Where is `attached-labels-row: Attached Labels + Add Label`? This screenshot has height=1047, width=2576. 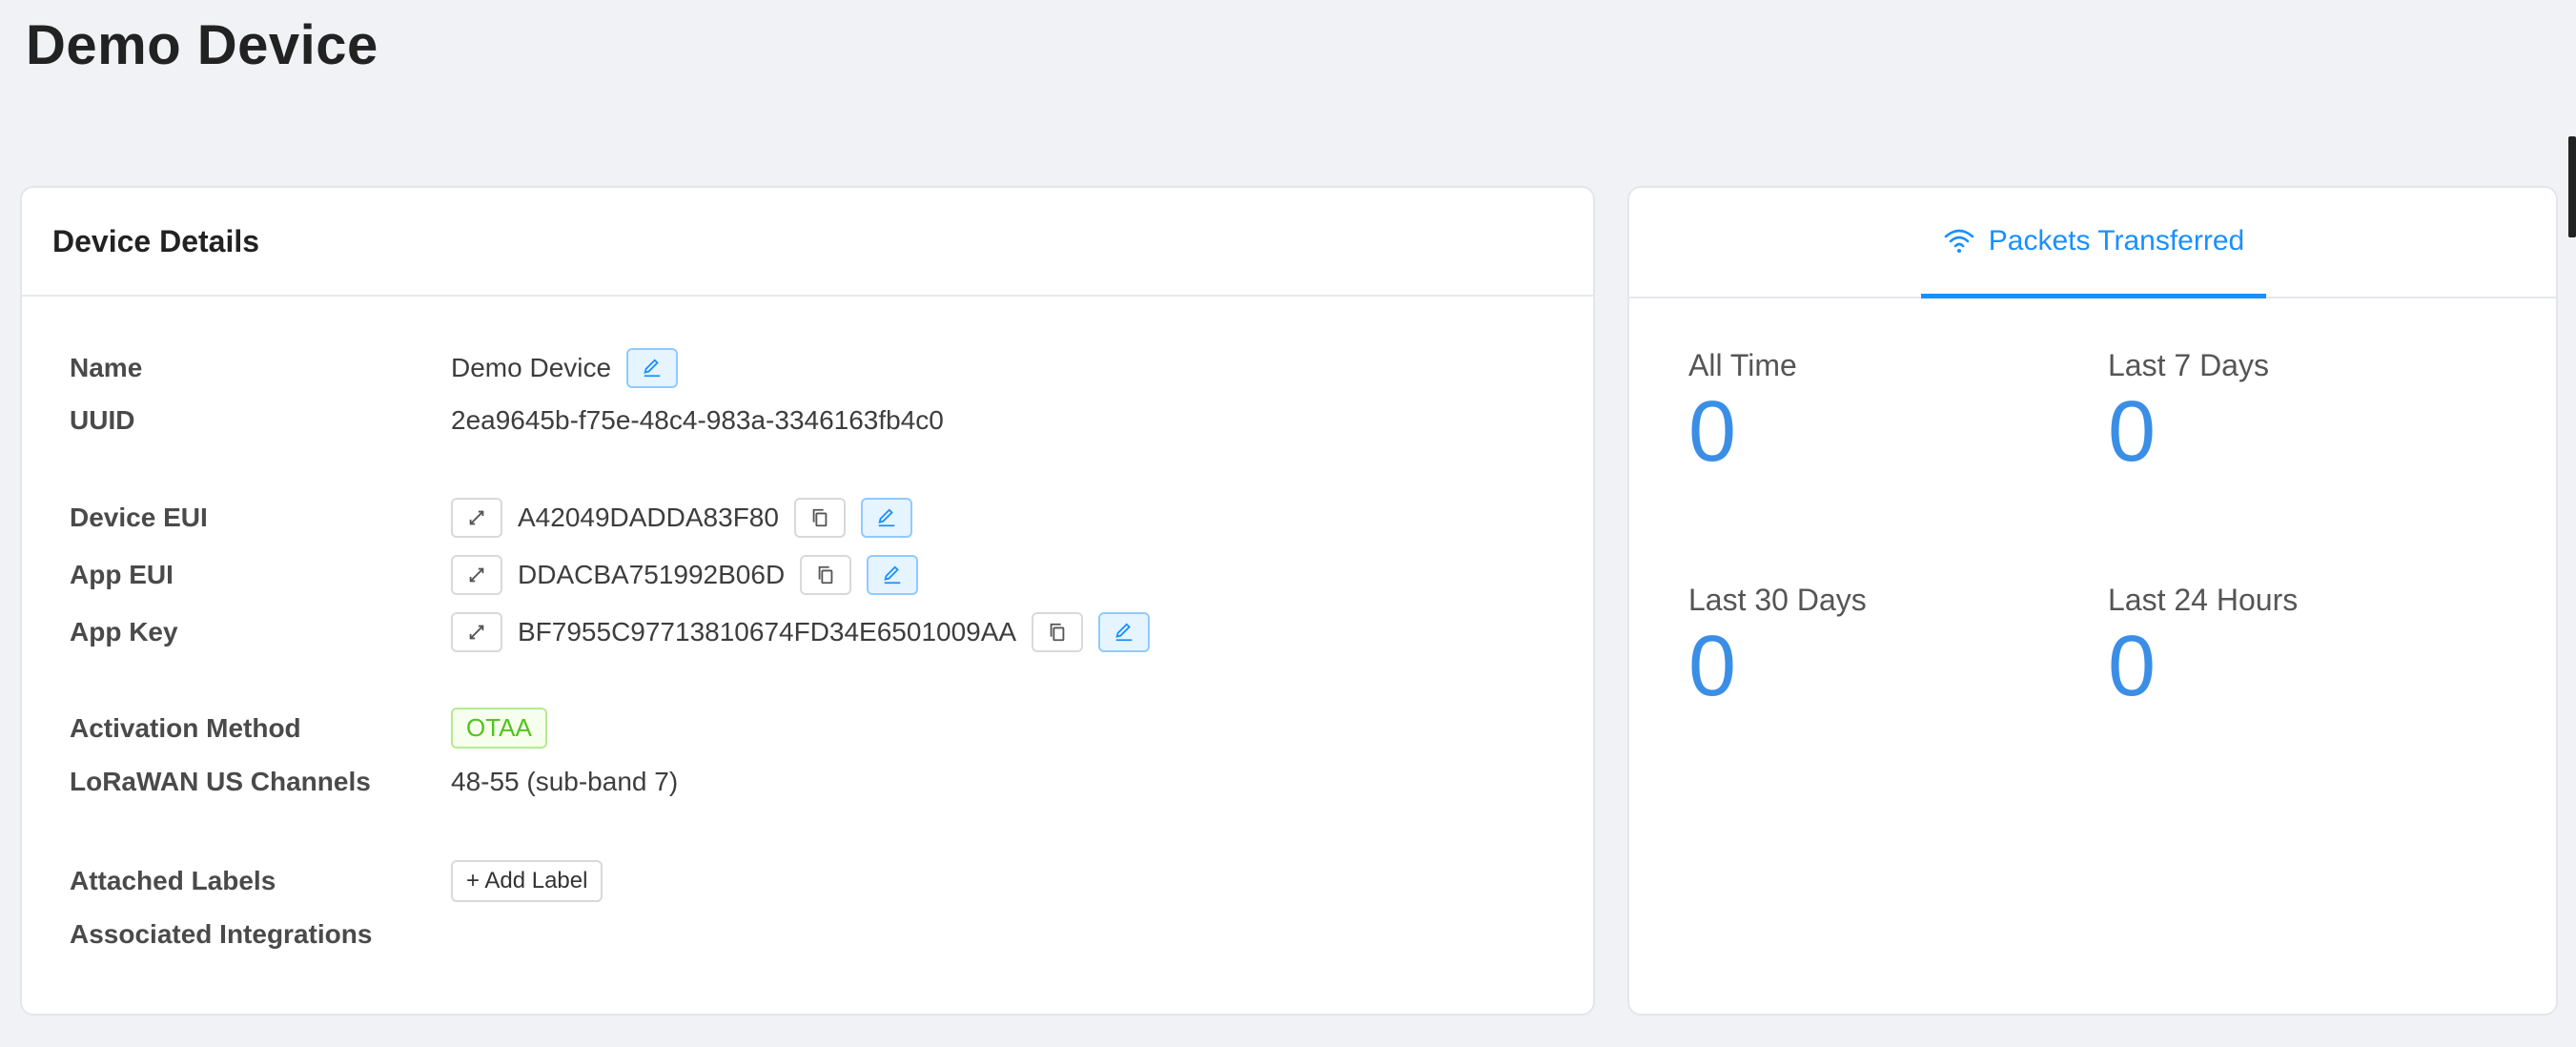
attached-labels-row: Attached Labels + Add Label is located at coordinates (336, 881).